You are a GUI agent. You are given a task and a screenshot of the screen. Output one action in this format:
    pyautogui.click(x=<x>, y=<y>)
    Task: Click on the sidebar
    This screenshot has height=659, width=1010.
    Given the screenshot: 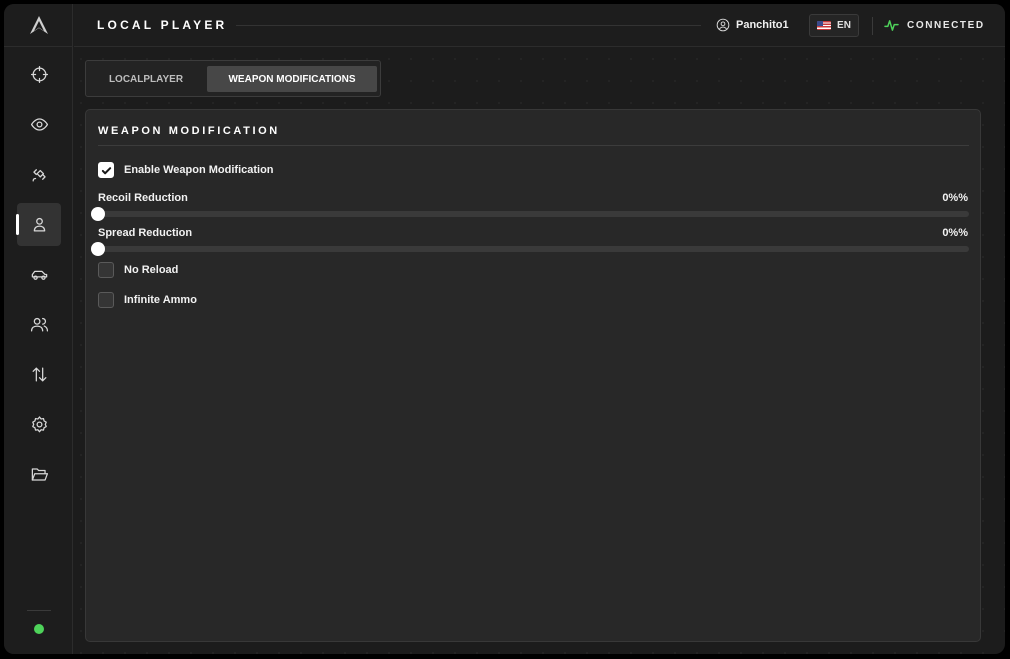 What is the action you would take?
    pyautogui.click(x=38, y=329)
    